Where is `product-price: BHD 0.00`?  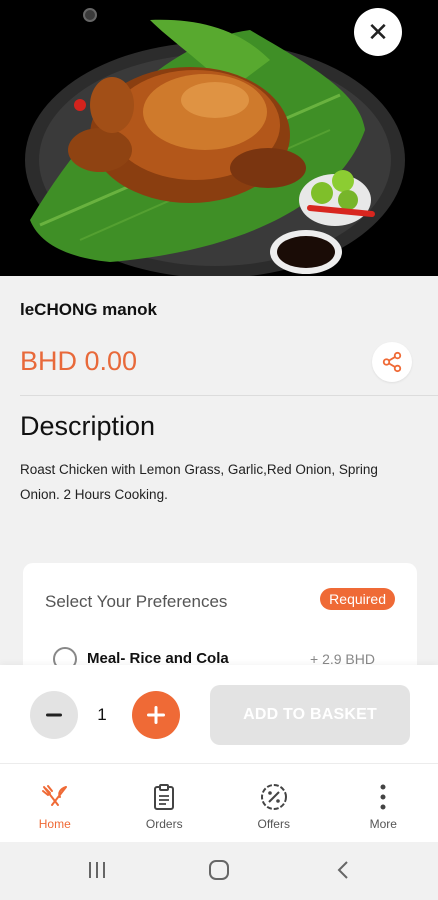 product-price: BHD 0.00 is located at coordinates (79, 361).